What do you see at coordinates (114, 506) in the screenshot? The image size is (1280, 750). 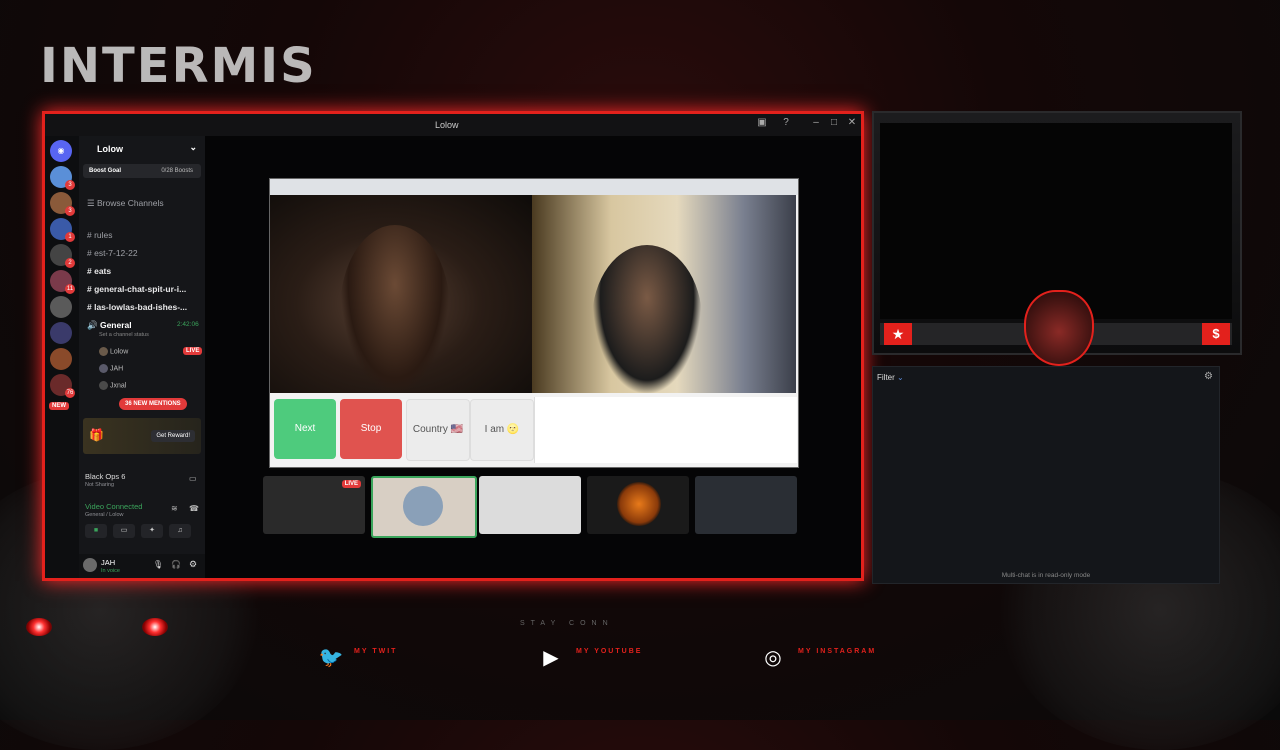 I see `connection-status: Video Connected` at bounding box center [114, 506].